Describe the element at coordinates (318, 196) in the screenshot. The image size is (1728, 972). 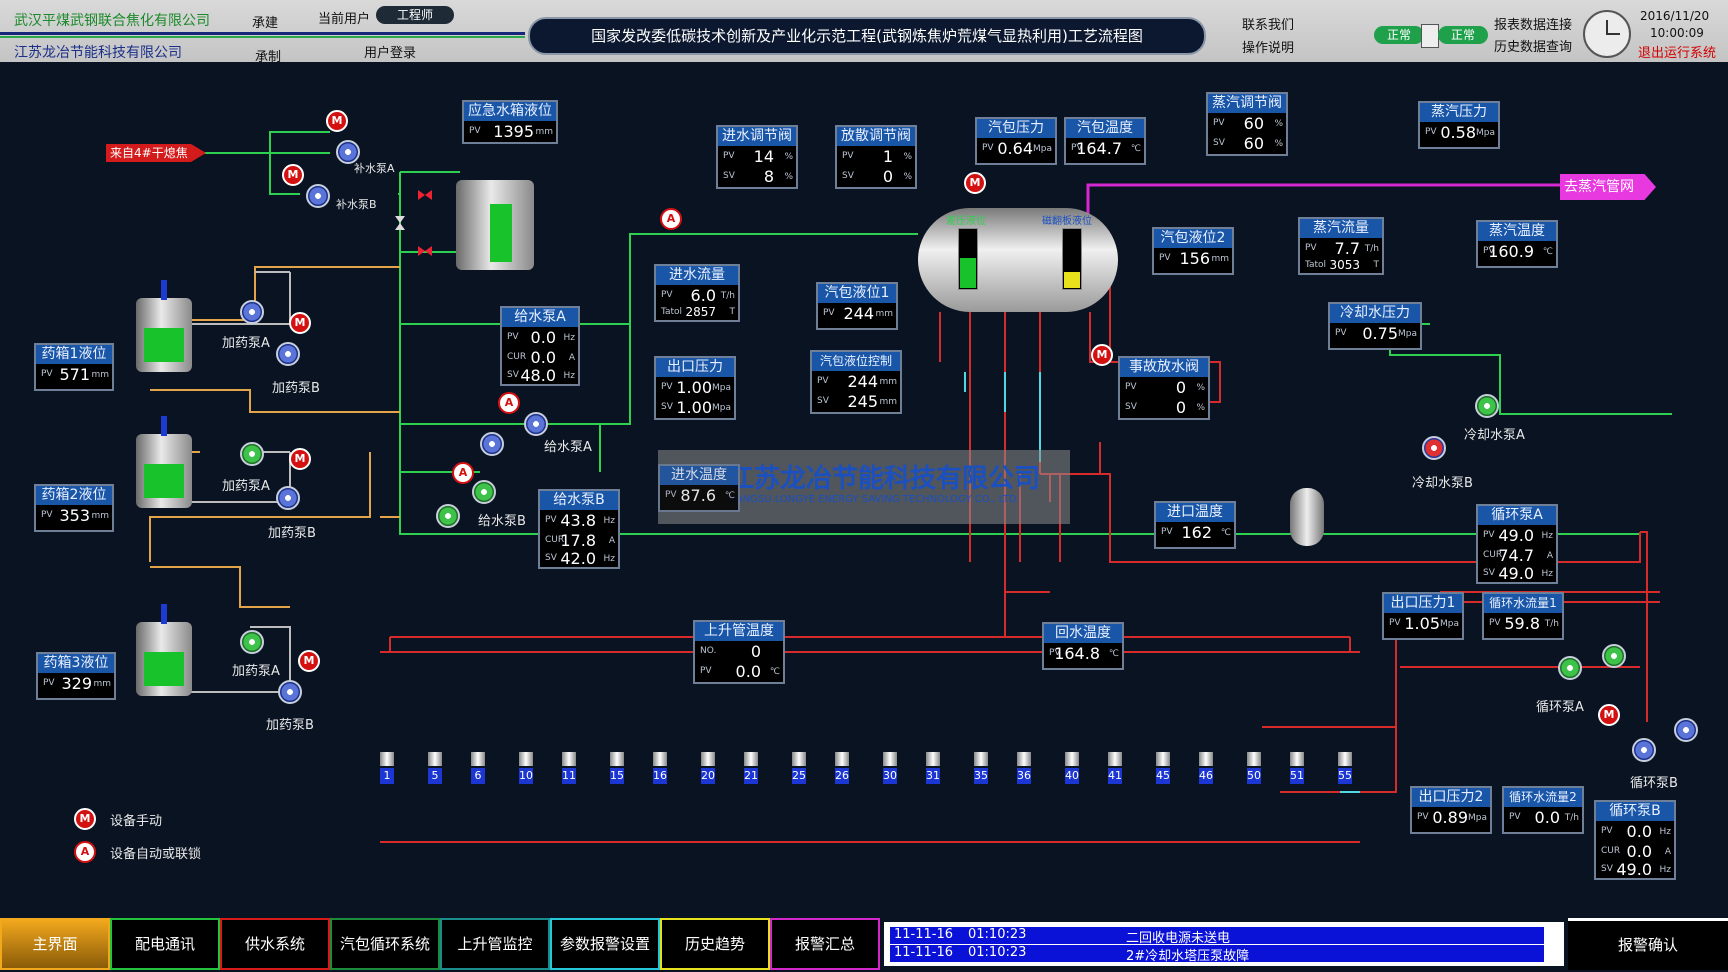
I see `refill-pump-b-icon` at that location.